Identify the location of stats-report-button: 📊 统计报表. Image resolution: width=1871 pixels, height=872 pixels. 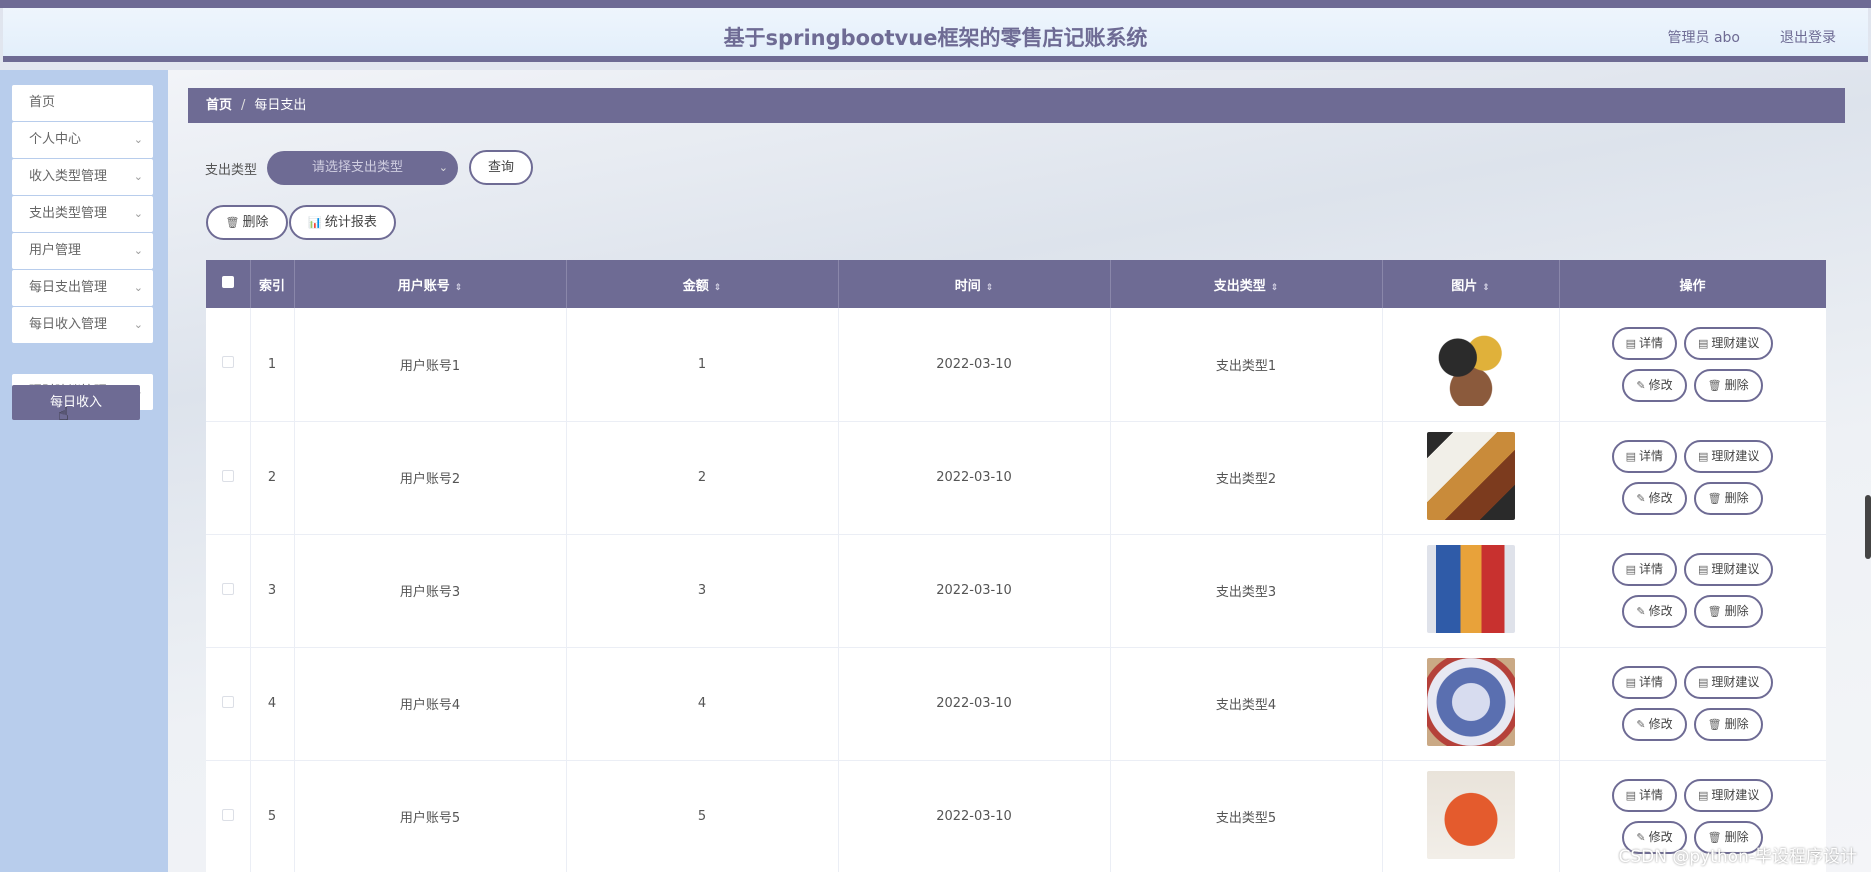
(342, 222).